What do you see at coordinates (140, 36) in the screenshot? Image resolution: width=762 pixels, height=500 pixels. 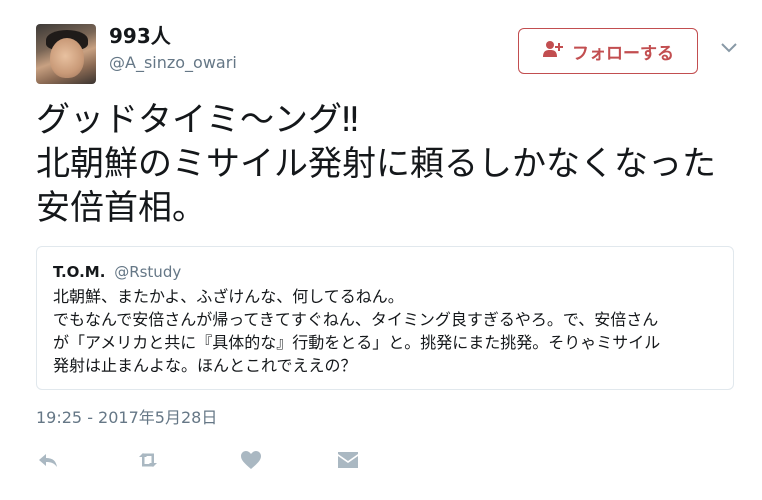 I see `display-name: 993人` at bounding box center [140, 36].